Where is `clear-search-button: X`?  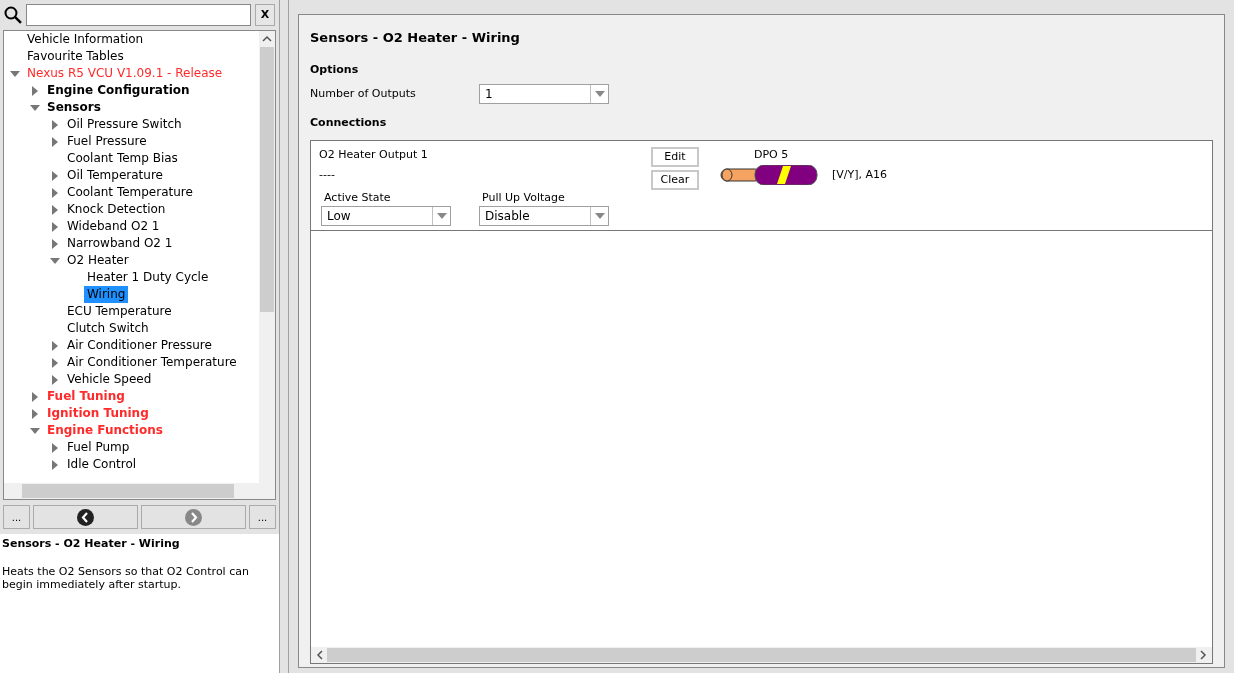
clear-search-button: X is located at coordinates (265, 15).